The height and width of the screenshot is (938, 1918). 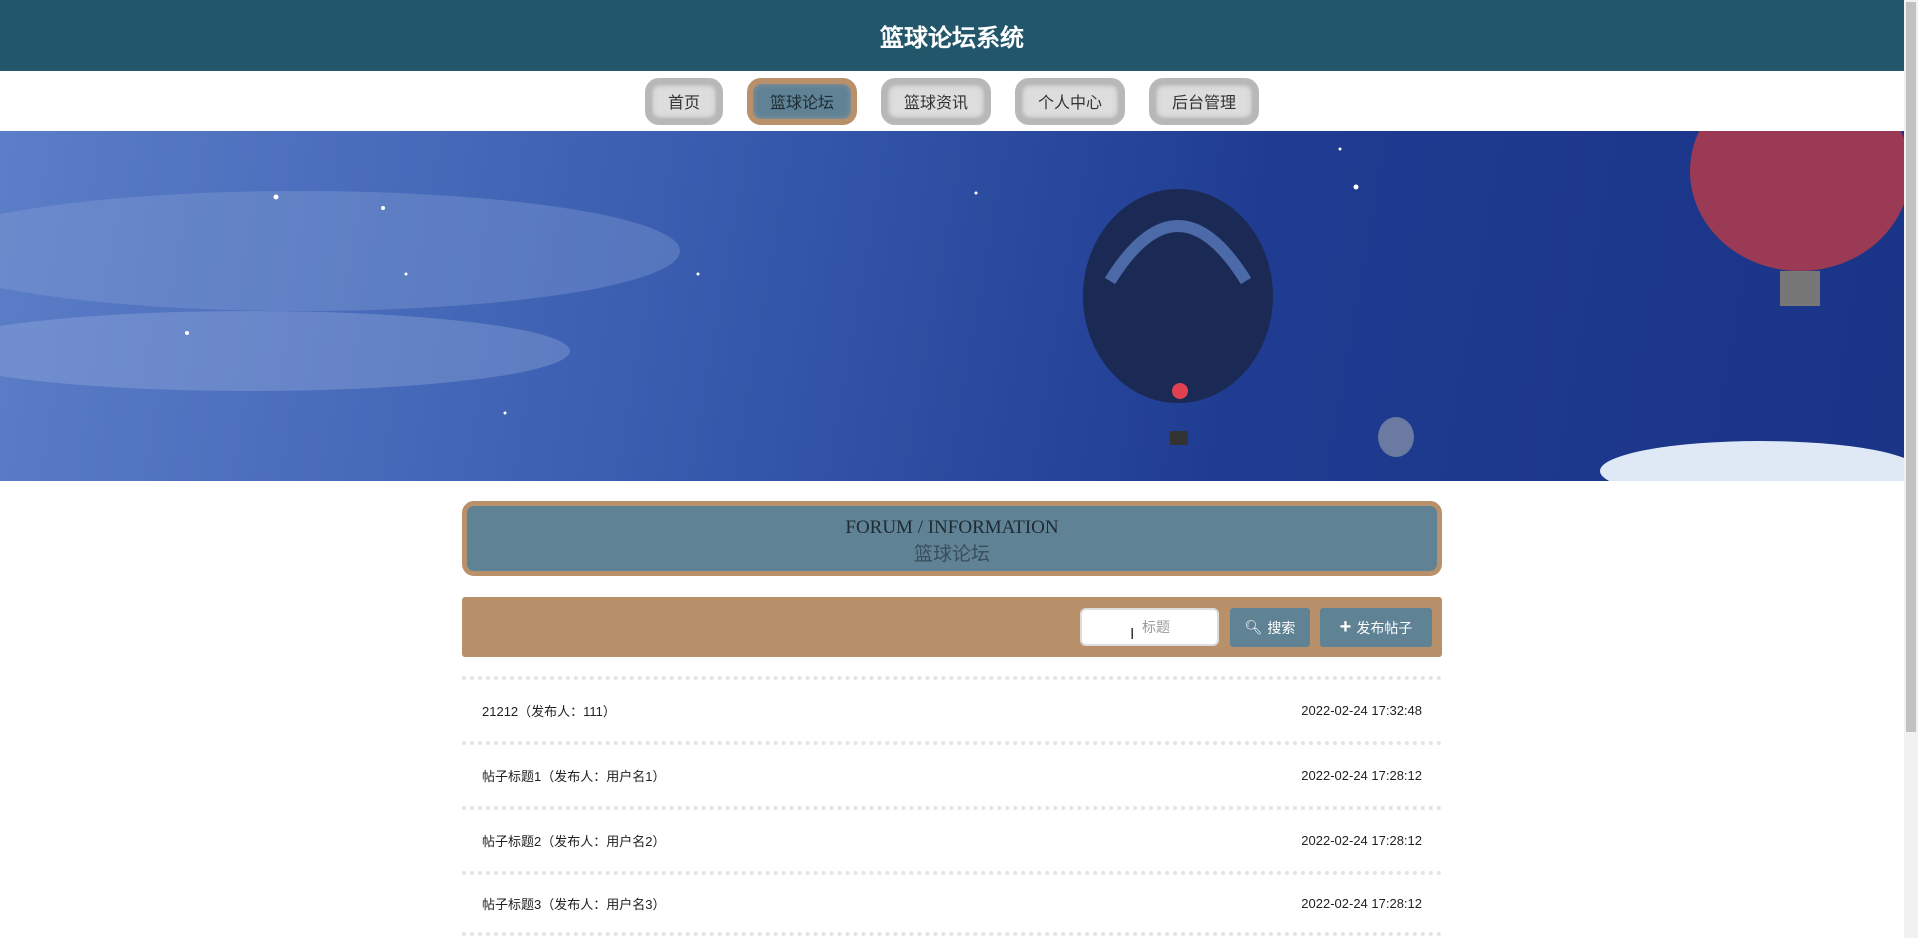 I want to click on post-title: 帖子标题1（发布人：用户名1）, so click(x=573, y=775).